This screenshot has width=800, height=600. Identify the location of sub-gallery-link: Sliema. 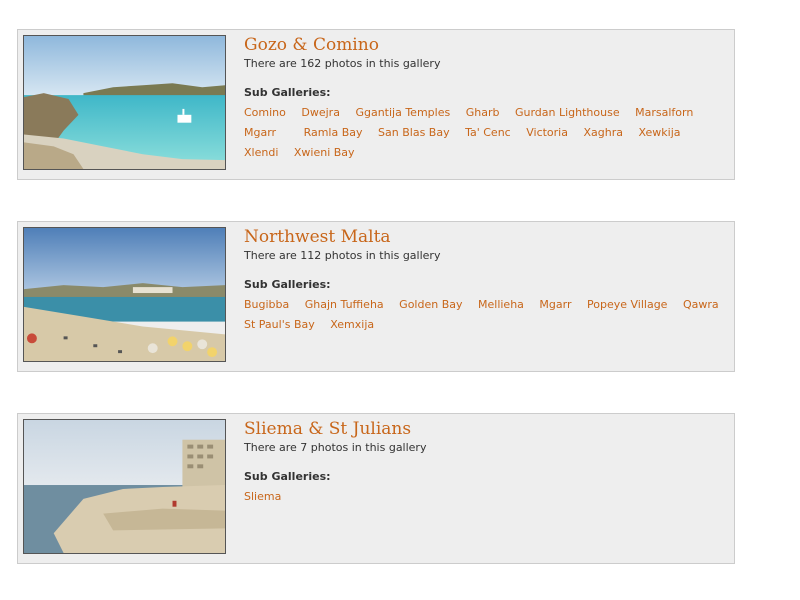
(262, 496).